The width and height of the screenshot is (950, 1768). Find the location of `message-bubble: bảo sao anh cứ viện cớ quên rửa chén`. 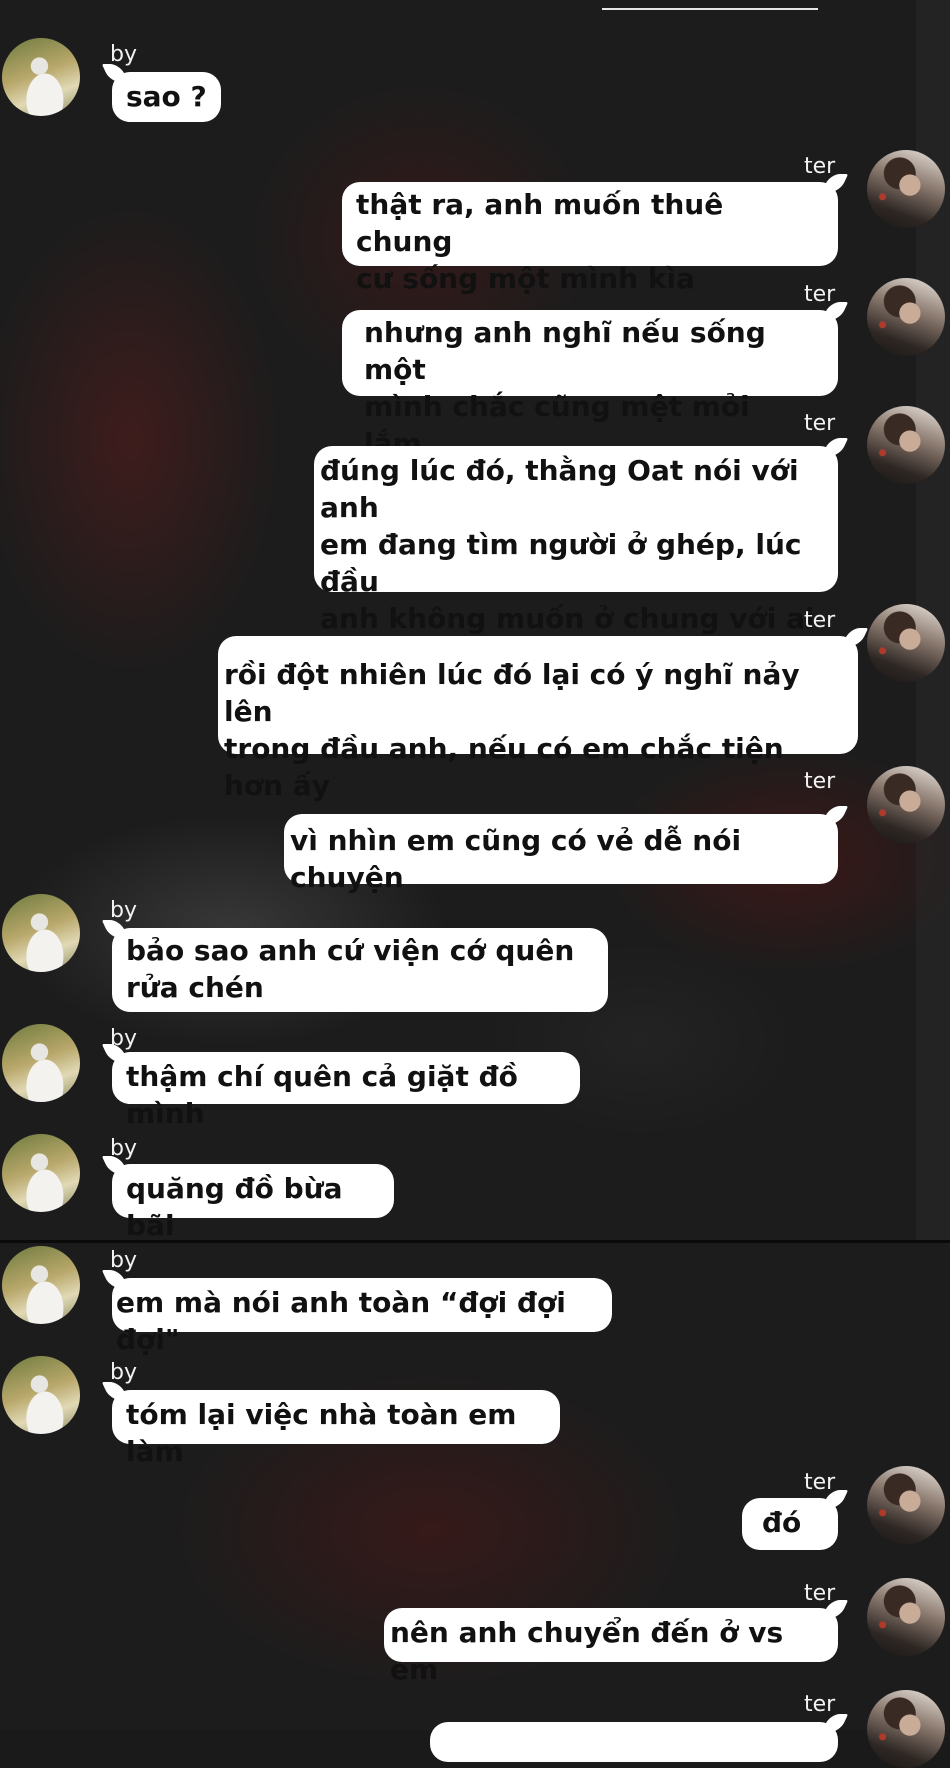

message-bubble: bảo sao anh cứ viện cớ quên rửa chén is located at coordinates (360, 970).